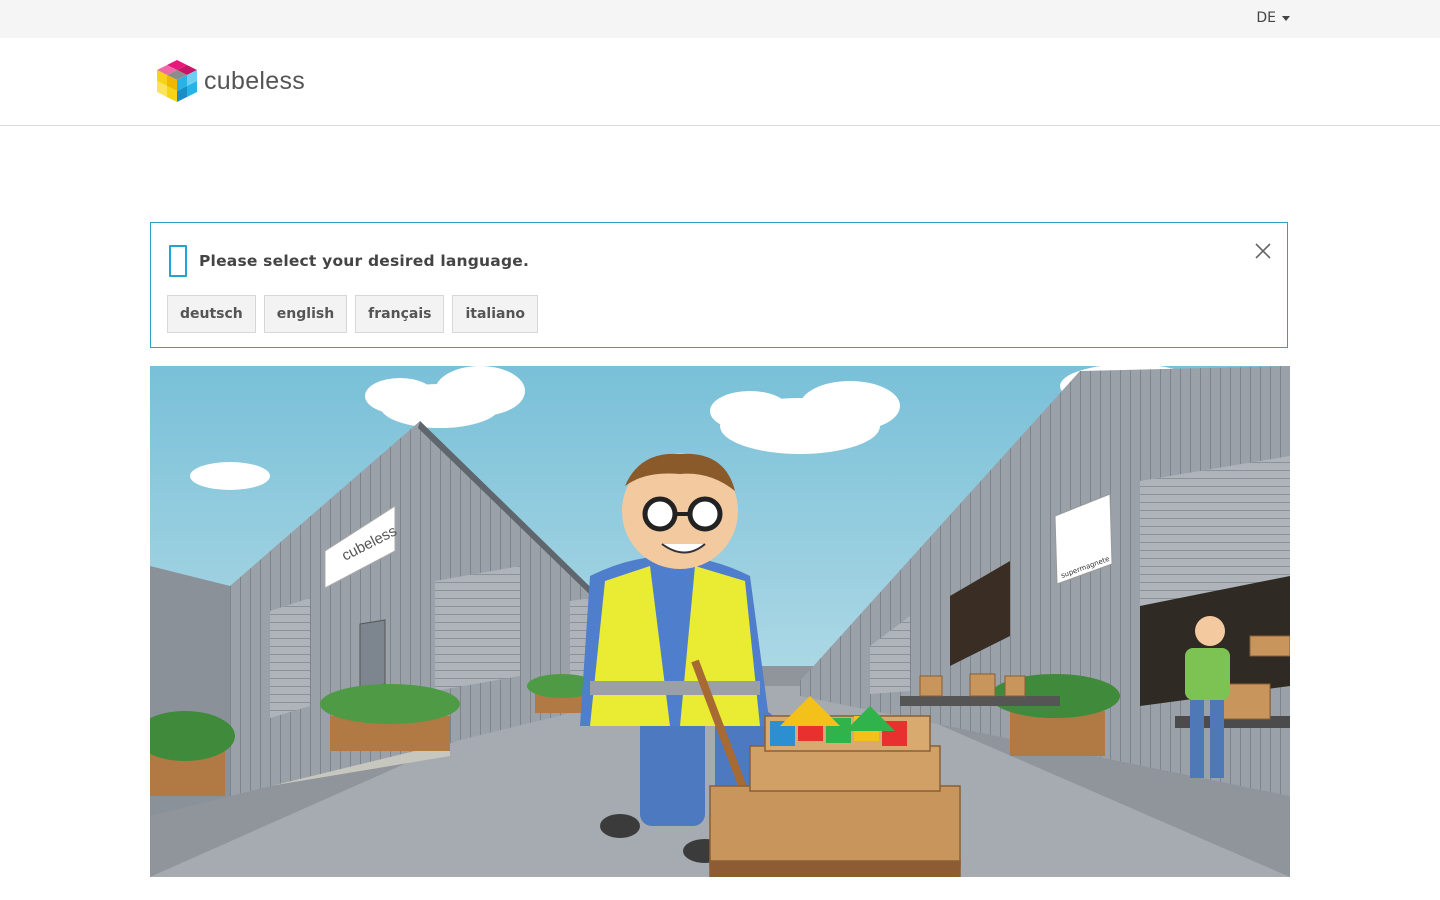 The height and width of the screenshot is (900, 1440). What do you see at coordinates (178, 261) in the screenshot?
I see `info-icon` at bounding box center [178, 261].